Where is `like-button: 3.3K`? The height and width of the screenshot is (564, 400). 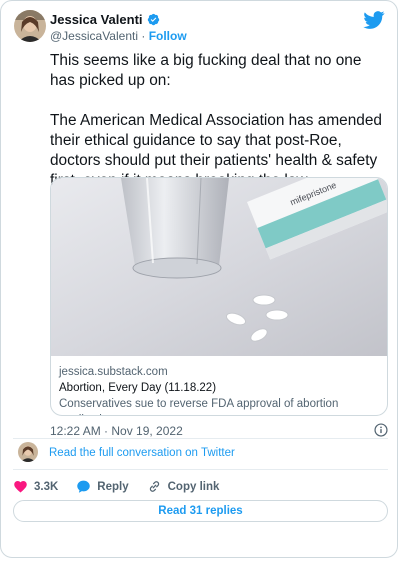
like-button: 3.3K is located at coordinates (35, 486).